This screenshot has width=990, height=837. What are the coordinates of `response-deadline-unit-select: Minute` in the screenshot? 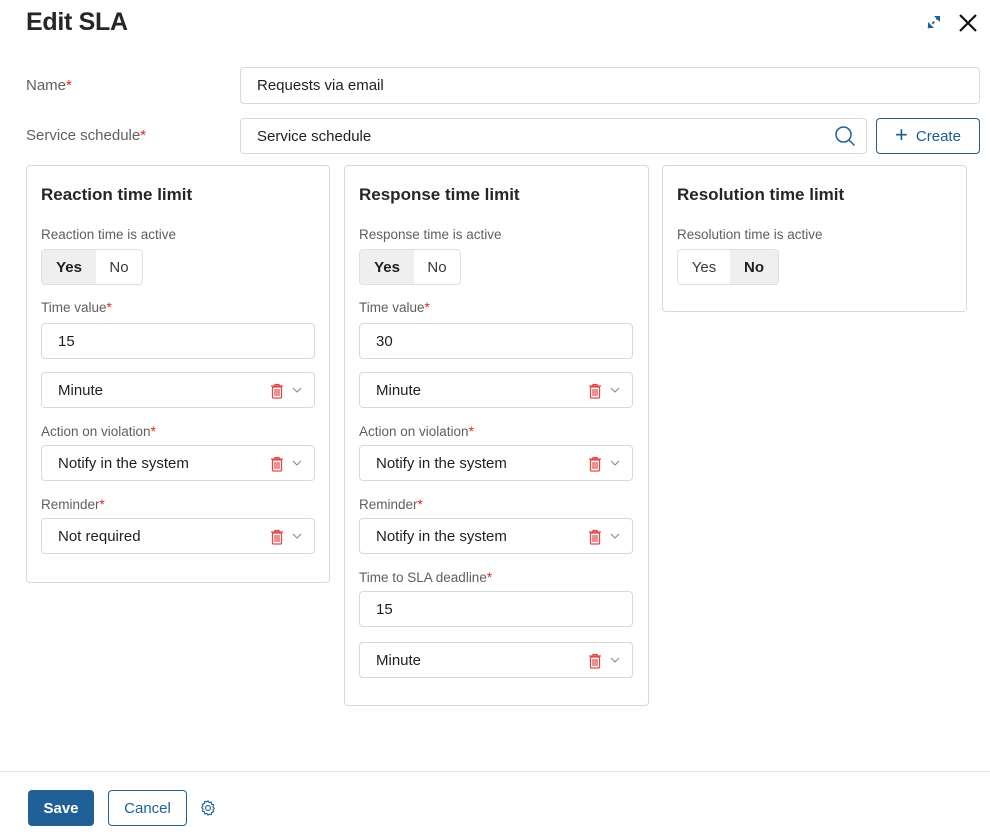 It's located at (496, 660).